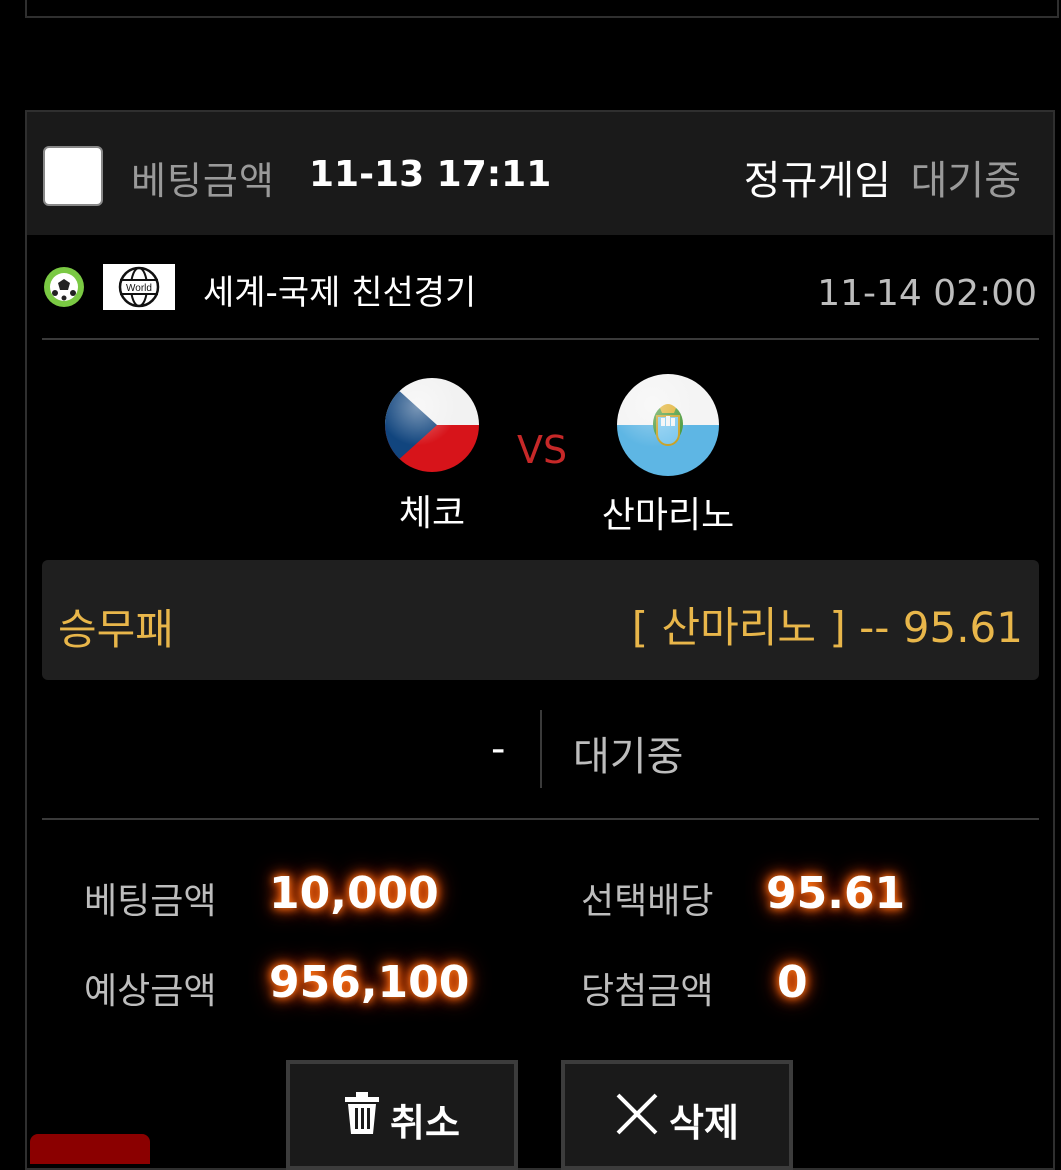 The height and width of the screenshot is (1170, 1061). Describe the element at coordinates (637, 1114) in the screenshot. I see `x-icon` at that location.